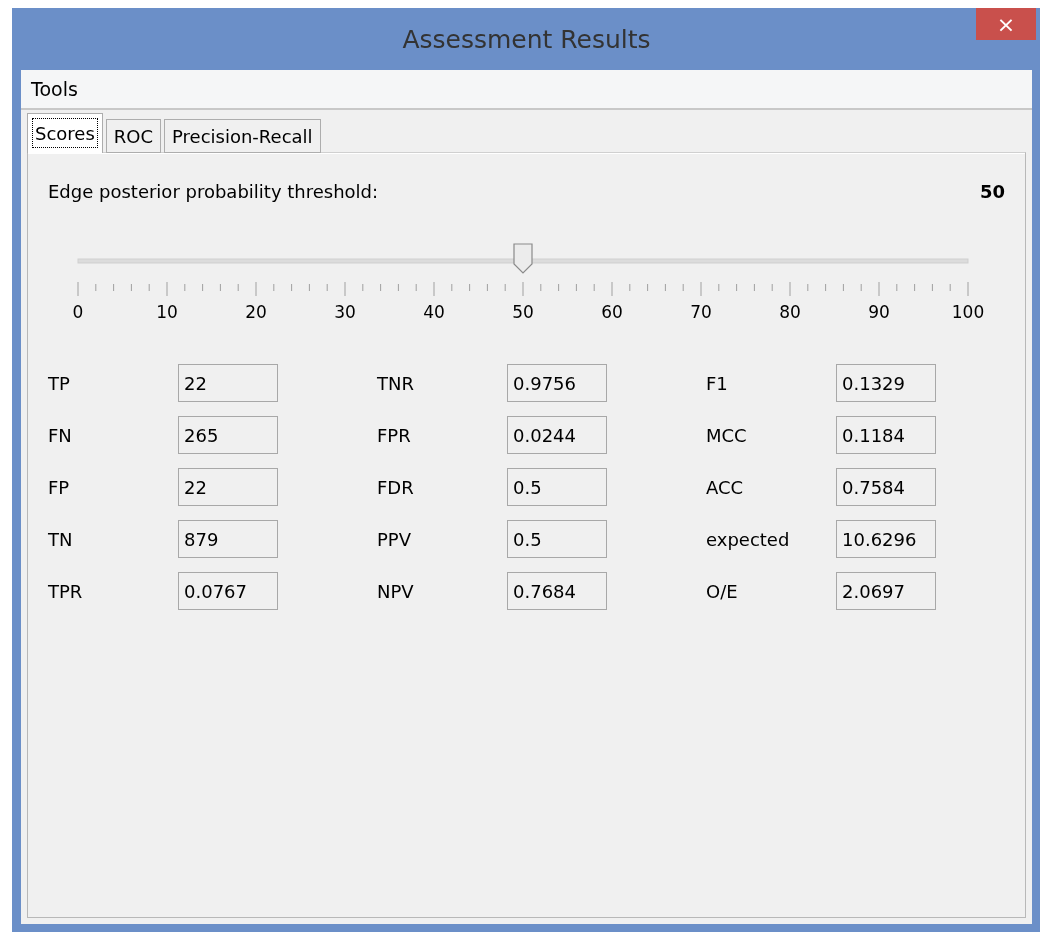  Describe the element at coordinates (228, 591) in the screenshot. I see `metric-field: 0.0767` at that location.